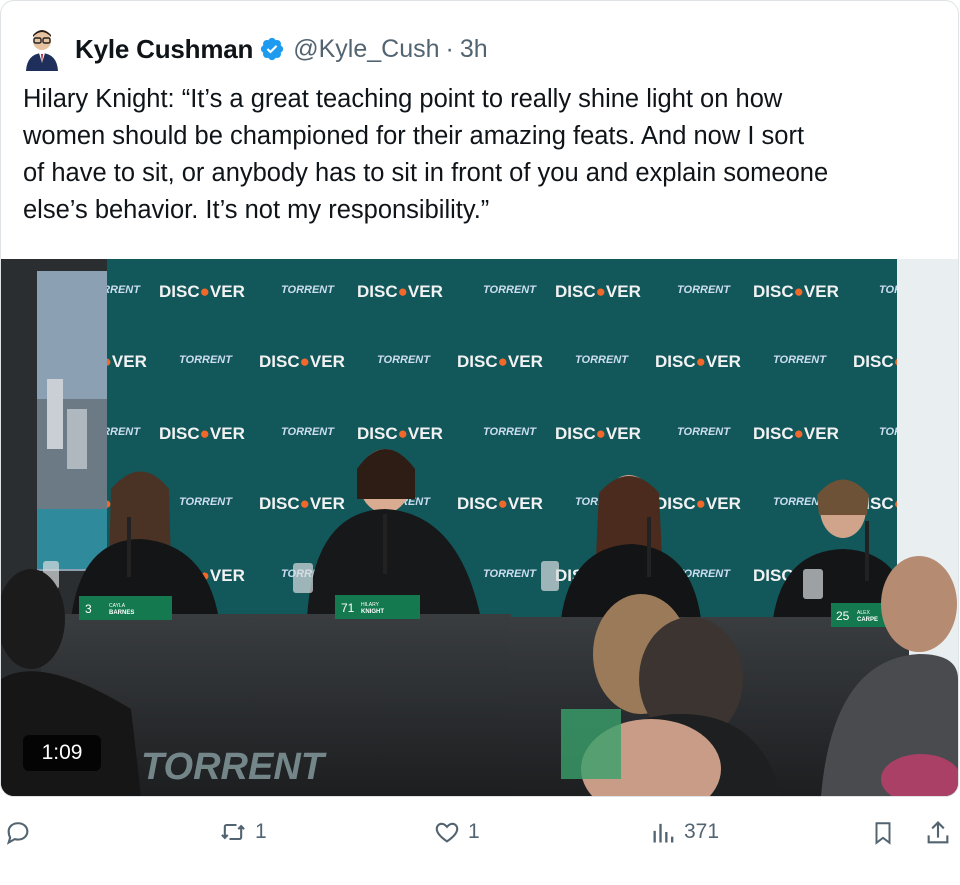  What do you see at coordinates (843, 616) in the screenshot?
I see `svg-text: 25` at bounding box center [843, 616].